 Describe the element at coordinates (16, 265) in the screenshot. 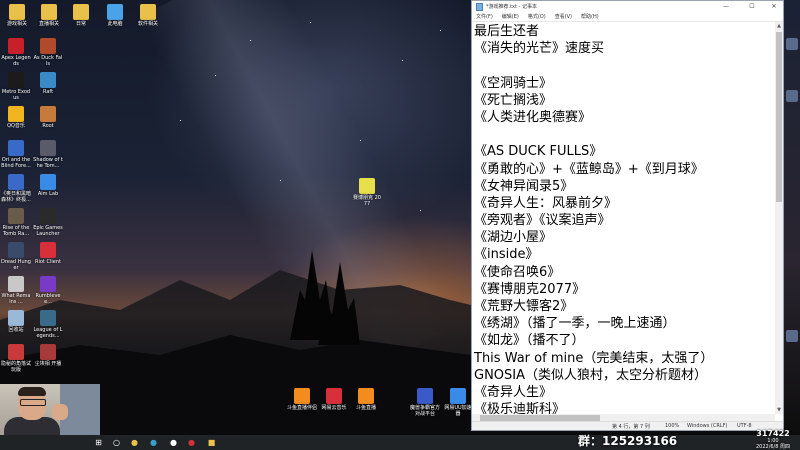

I see `desktop-icon-label: Dread Hunger` at that location.